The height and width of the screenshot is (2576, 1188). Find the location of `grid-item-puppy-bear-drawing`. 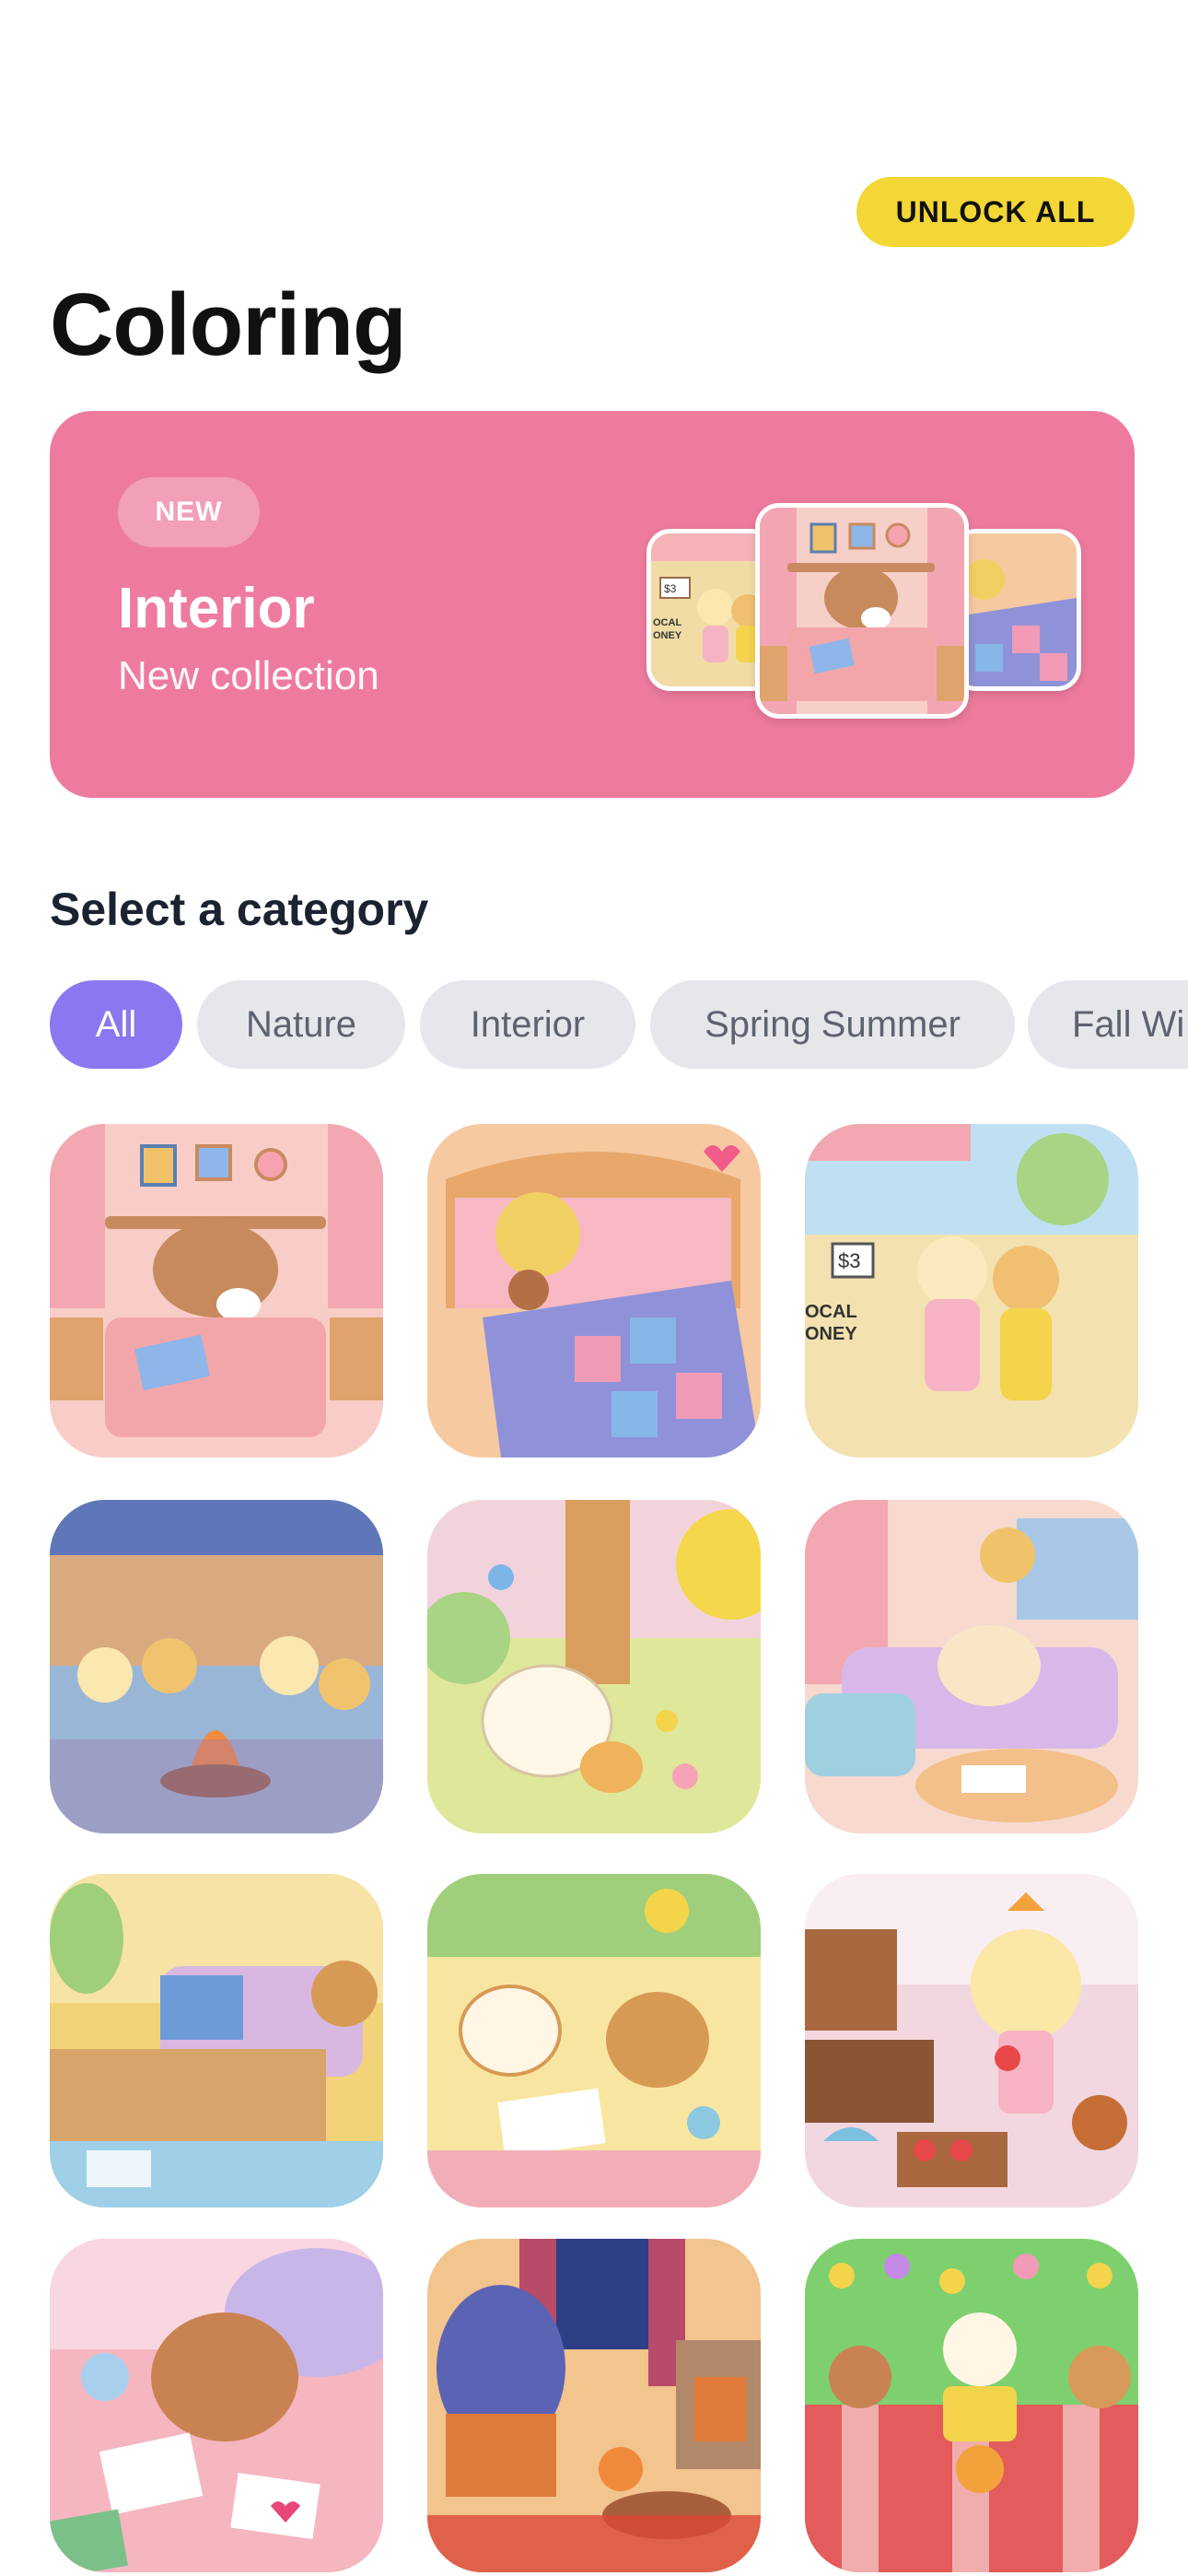

grid-item-puppy-bear-drawing is located at coordinates (594, 2040).